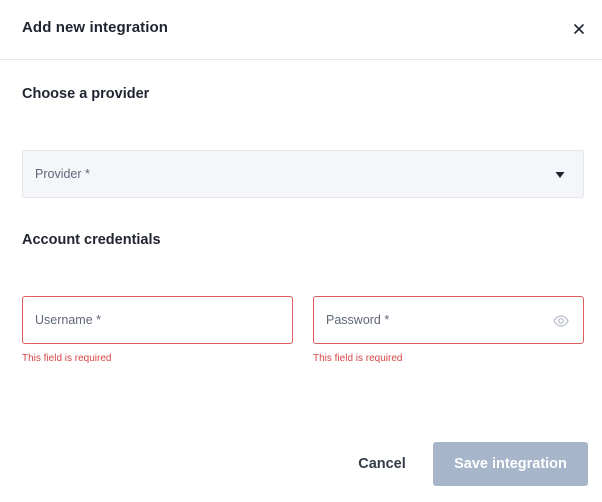 The image size is (602, 502). I want to click on username-placeholder: Username *, so click(68, 320).